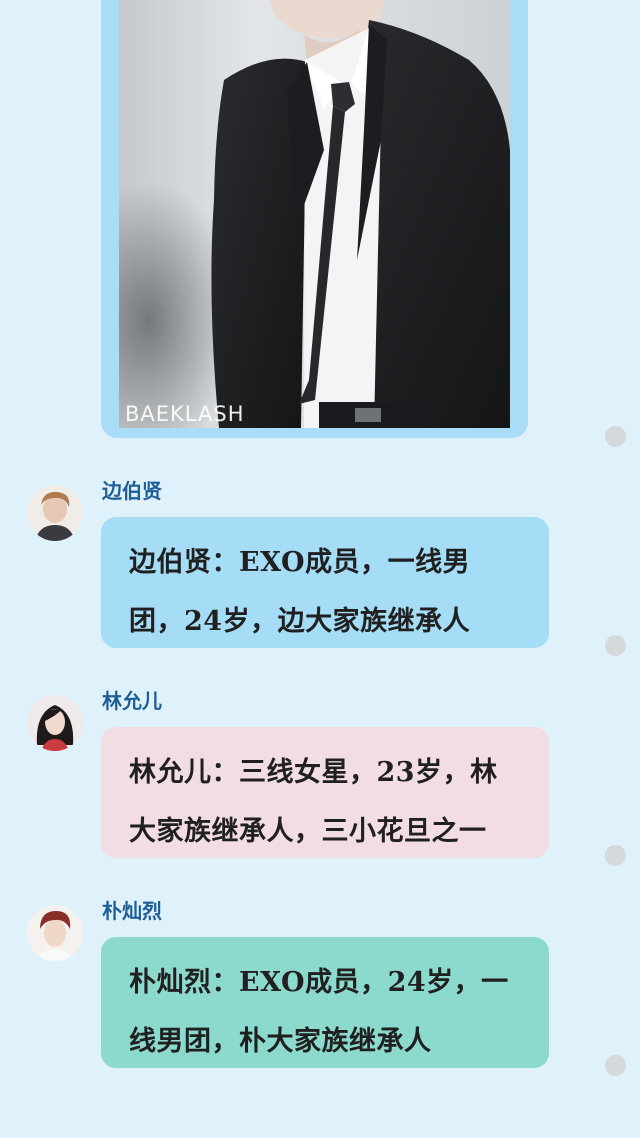 This screenshot has width=640, height=1138. What do you see at coordinates (325, 582) in the screenshot?
I see `message-bubble: 边伯贤：EXO成员，一线男 团，24岁，边大家族继承人` at bounding box center [325, 582].